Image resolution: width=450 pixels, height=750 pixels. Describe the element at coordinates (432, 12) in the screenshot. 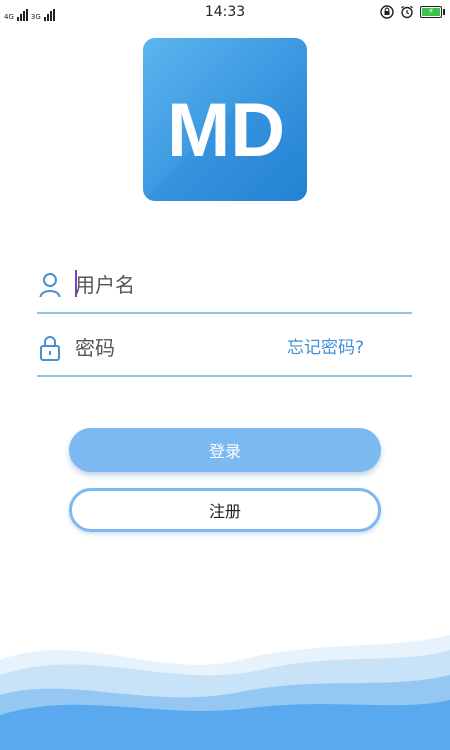

I see `battery-charging-icon: ⚡` at that location.